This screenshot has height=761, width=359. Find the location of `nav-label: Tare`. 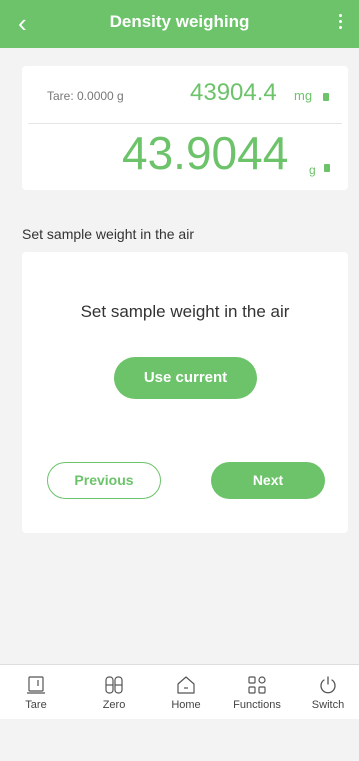

nav-label: Tare is located at coordinates (36, 705).